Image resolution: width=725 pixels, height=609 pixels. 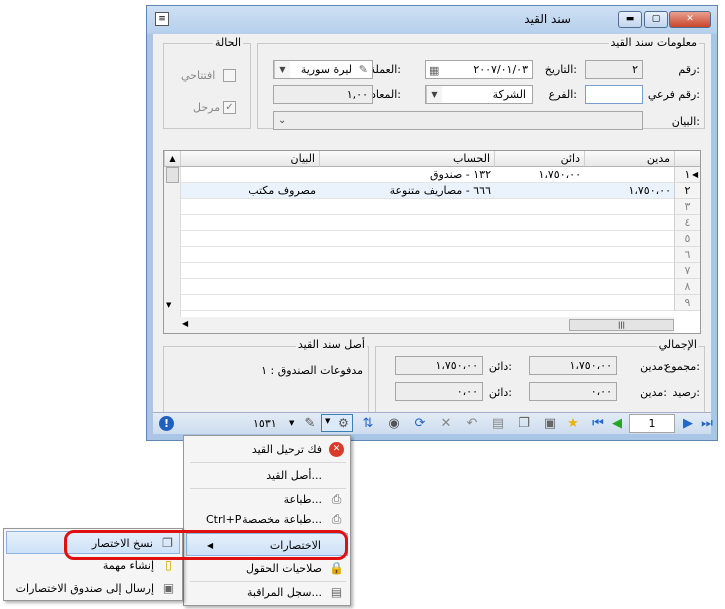 What do you see at coordinates (427, 325) in the screenshot?
I see `horizontal-scrollbar: ||| ◀` at bounding box center [427, 325].